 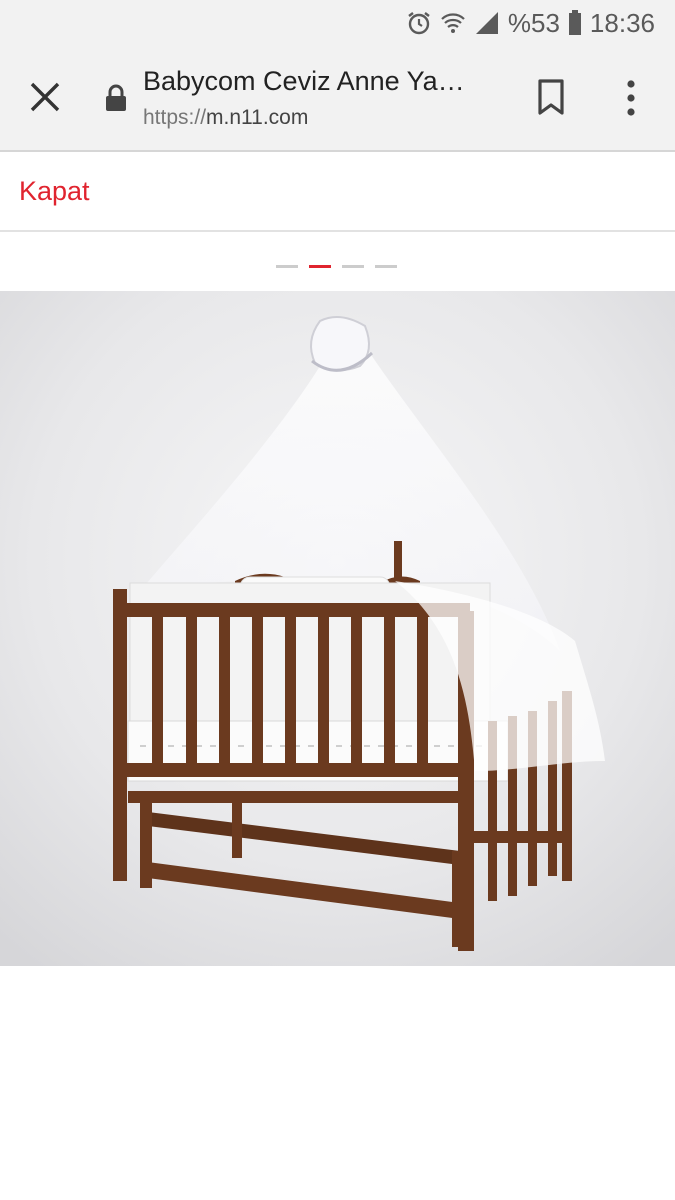 What do you see at coordinates (336, 266) in the screenshot?
I see `slide-indicator` at bounding box center [336, 266].